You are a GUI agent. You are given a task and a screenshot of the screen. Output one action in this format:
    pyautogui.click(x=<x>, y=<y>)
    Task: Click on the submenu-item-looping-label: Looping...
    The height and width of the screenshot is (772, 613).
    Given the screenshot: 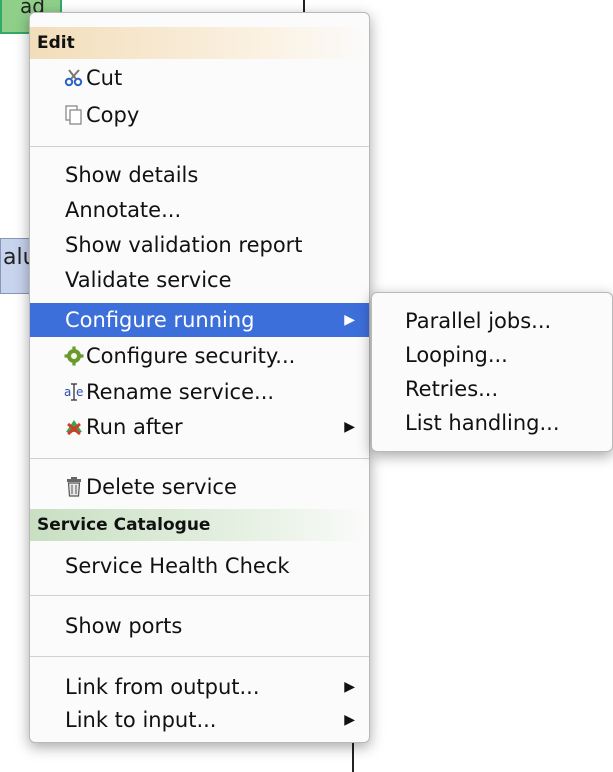 What is the action you would take?
    pyautogui.click(x=456, y=355)
    